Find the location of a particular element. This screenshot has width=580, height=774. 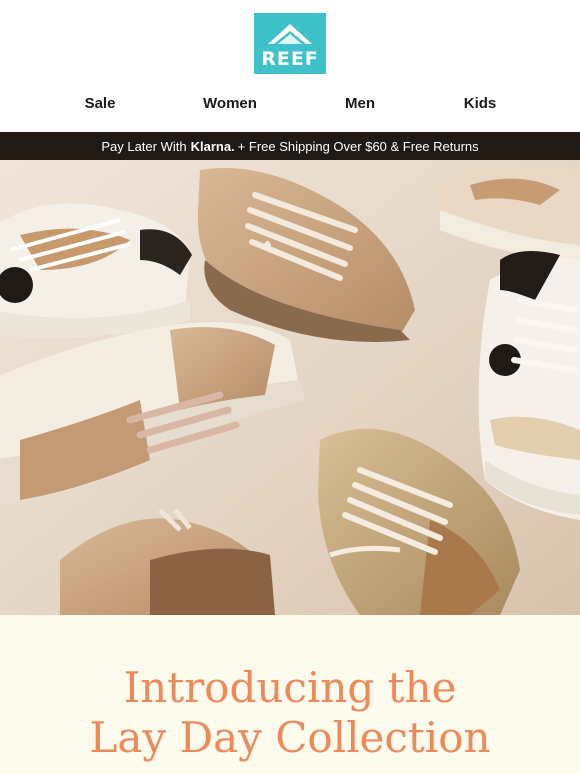

nav-item-kids: Kids is located at coordinates (480, 105).